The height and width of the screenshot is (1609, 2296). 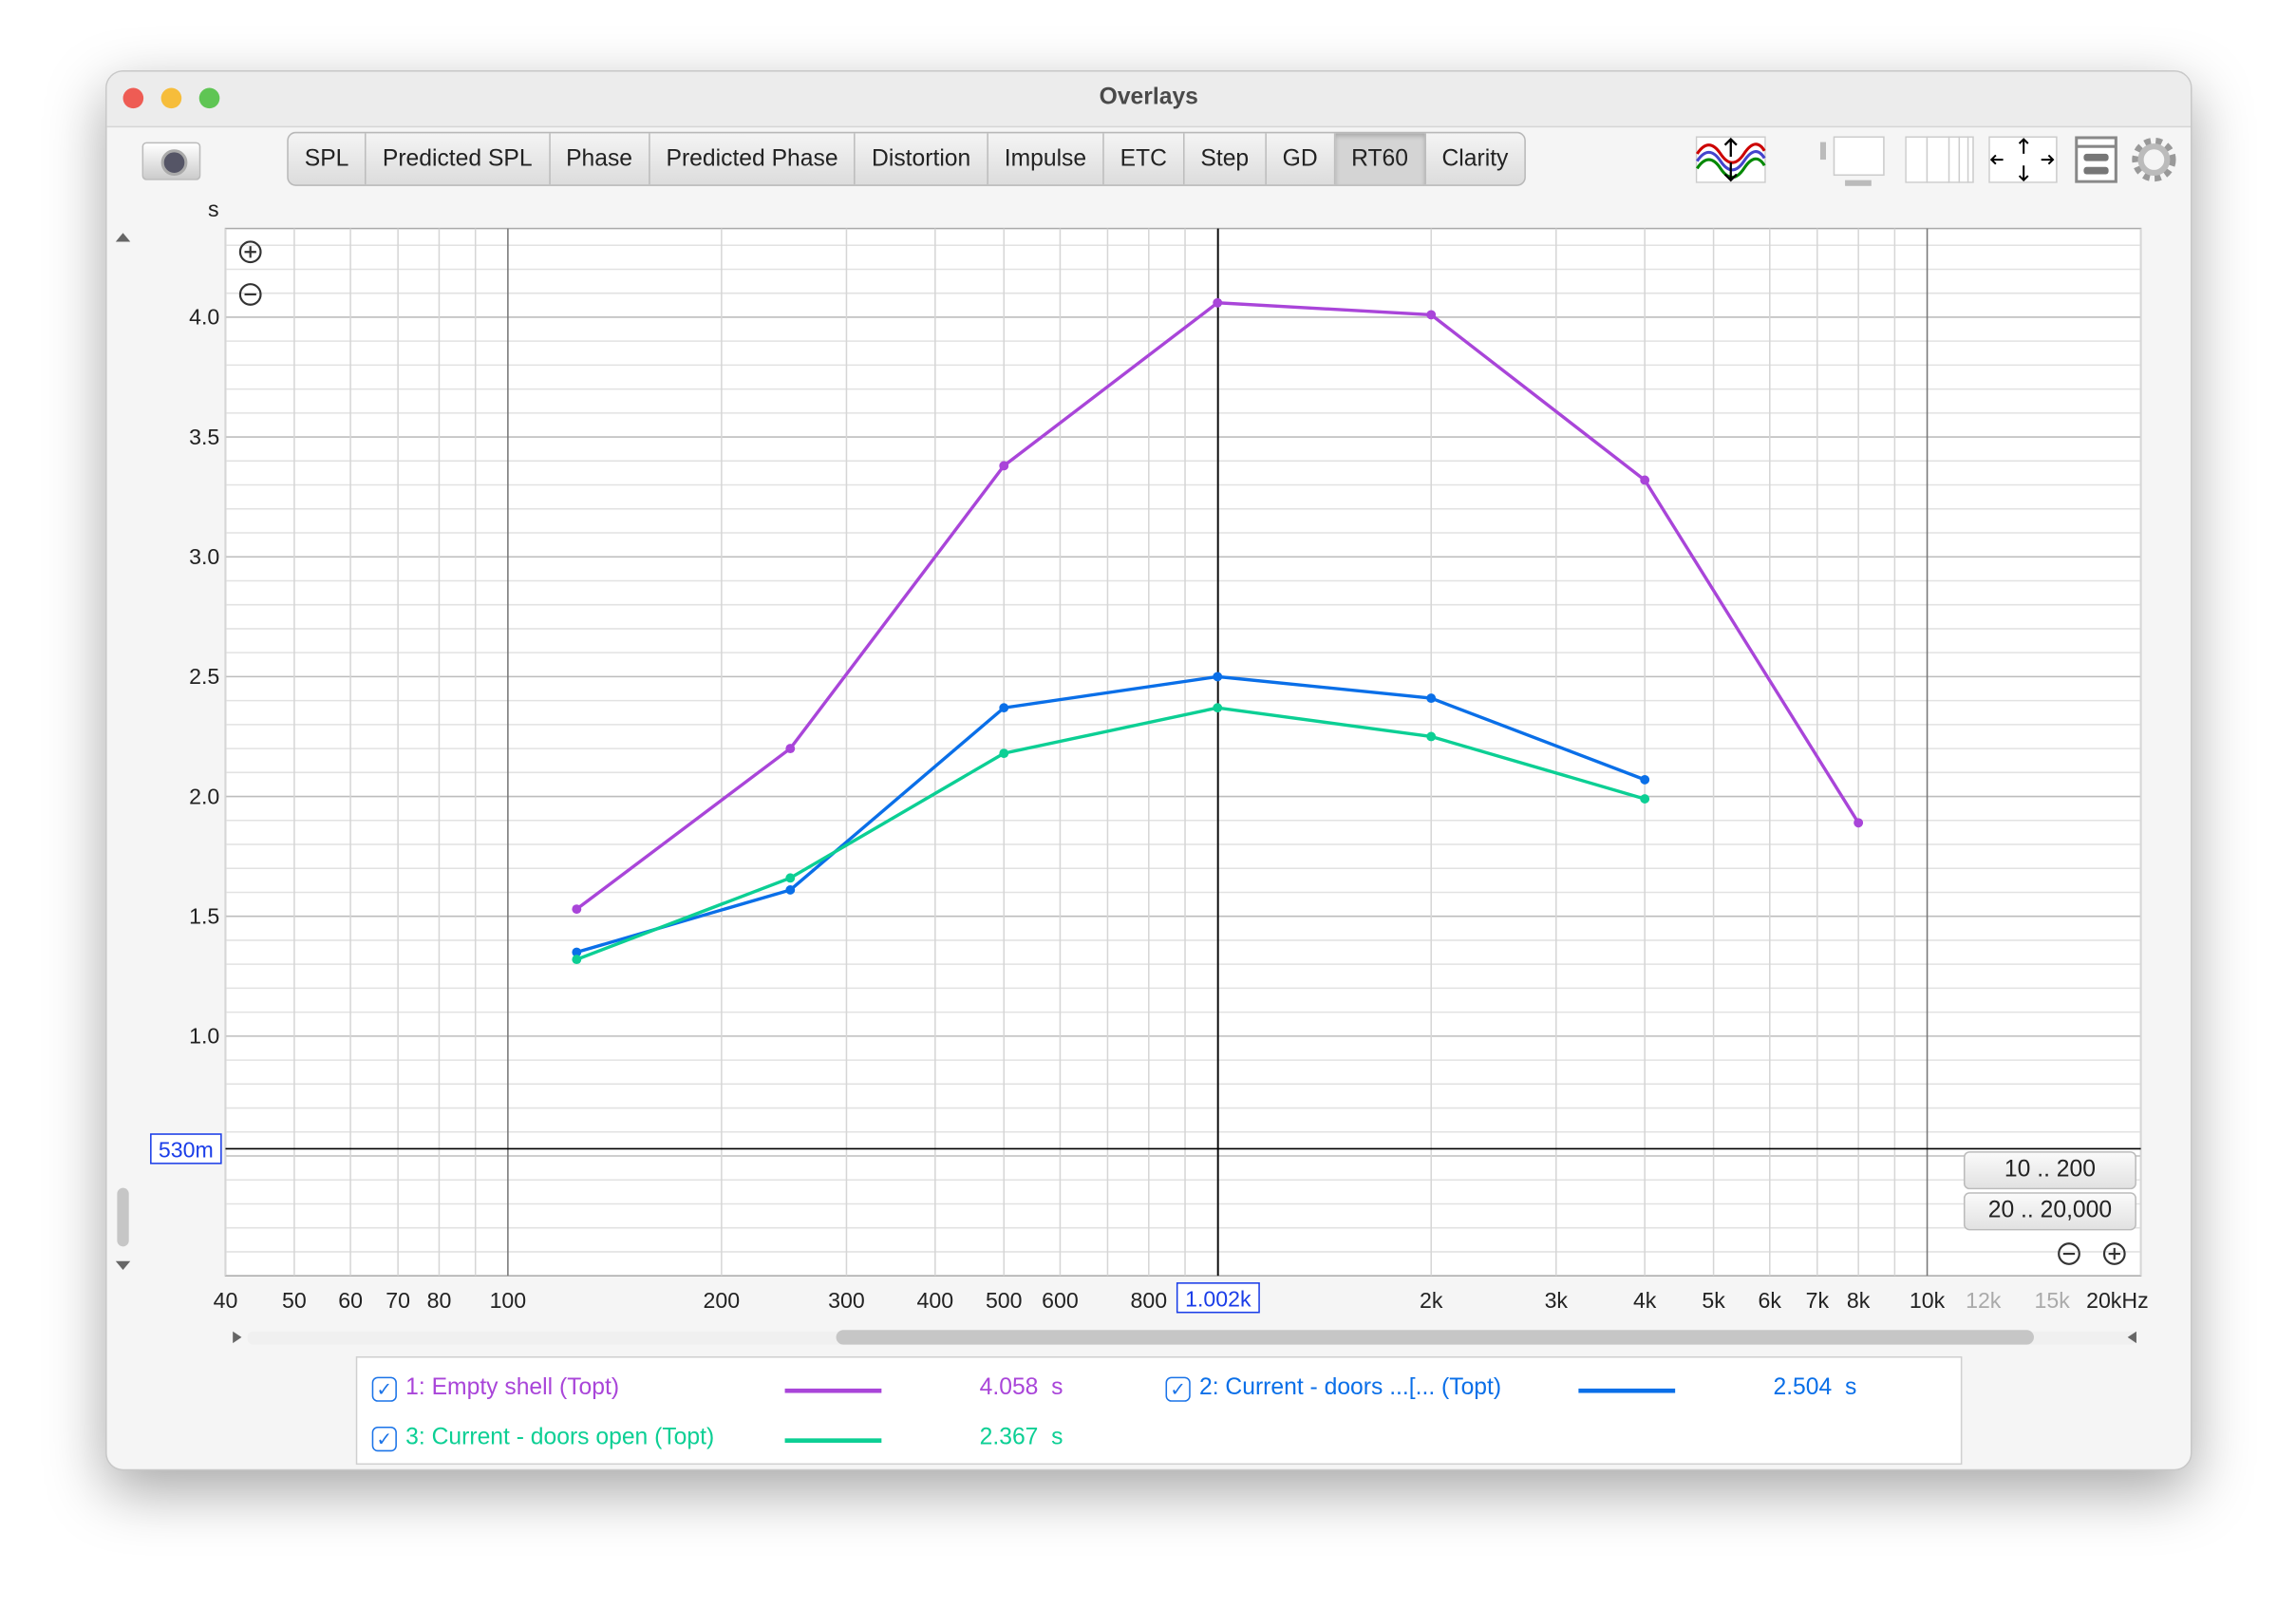 I want to click on x-tick-label: 5k, so click(x=1713, y=1300).